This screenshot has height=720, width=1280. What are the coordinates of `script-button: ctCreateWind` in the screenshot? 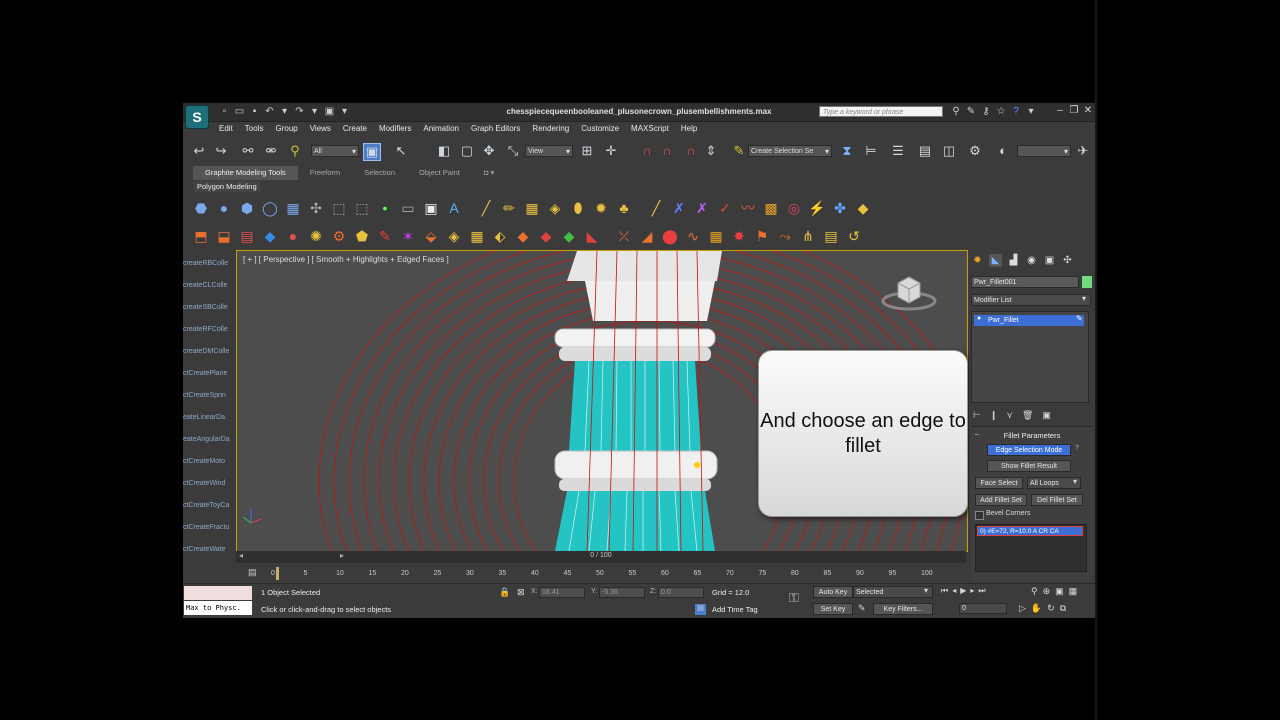 It's located at (209, 484).